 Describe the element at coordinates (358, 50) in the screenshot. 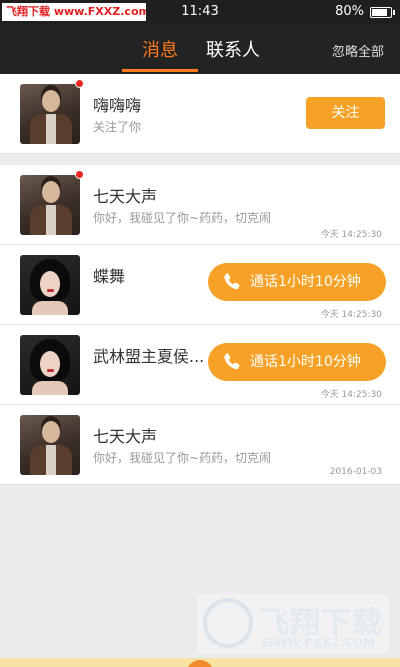

I see `ignore-all-button: 忽略全部` at that location.